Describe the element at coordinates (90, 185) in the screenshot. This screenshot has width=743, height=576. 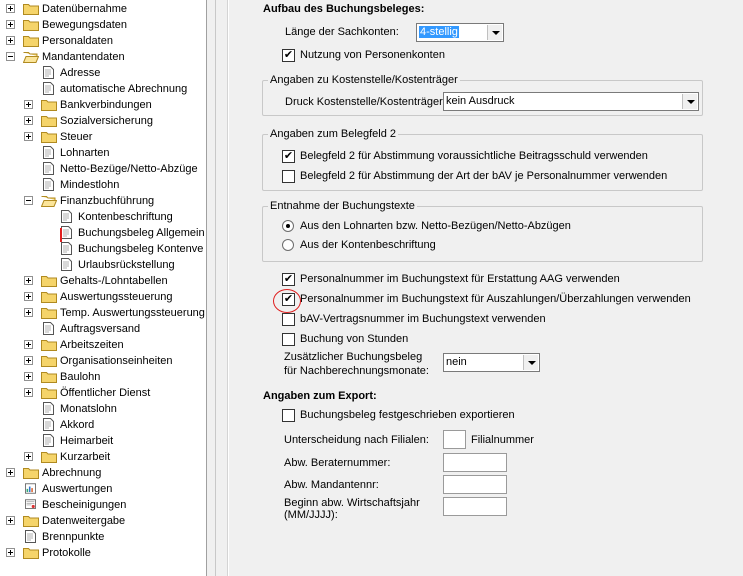
I see `tree-item-label: Mindestlohn` at that location.